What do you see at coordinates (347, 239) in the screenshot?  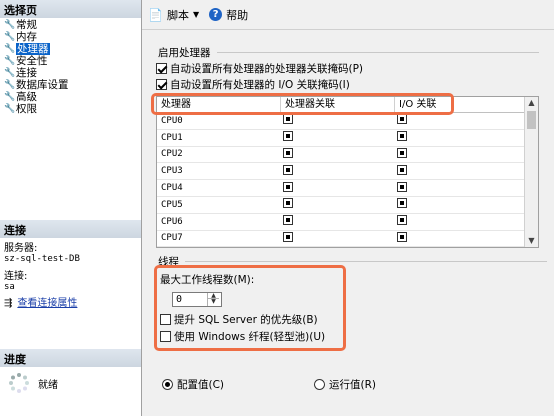 I see `table-row: CPU7` at bounding box center [347, 239].